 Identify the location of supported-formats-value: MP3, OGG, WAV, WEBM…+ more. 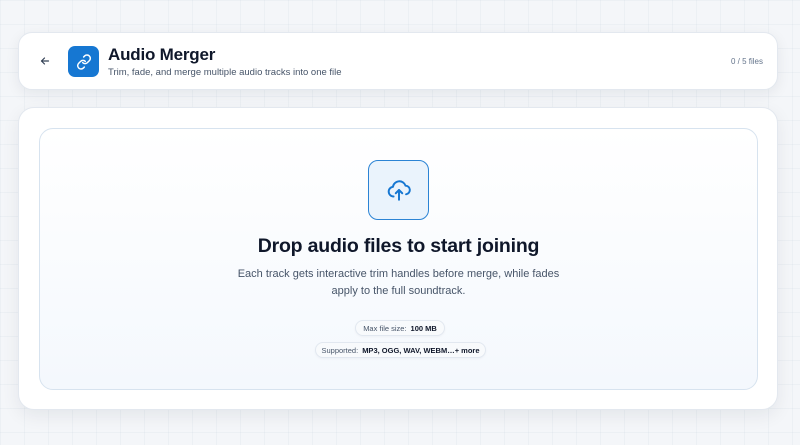
(421, 350).